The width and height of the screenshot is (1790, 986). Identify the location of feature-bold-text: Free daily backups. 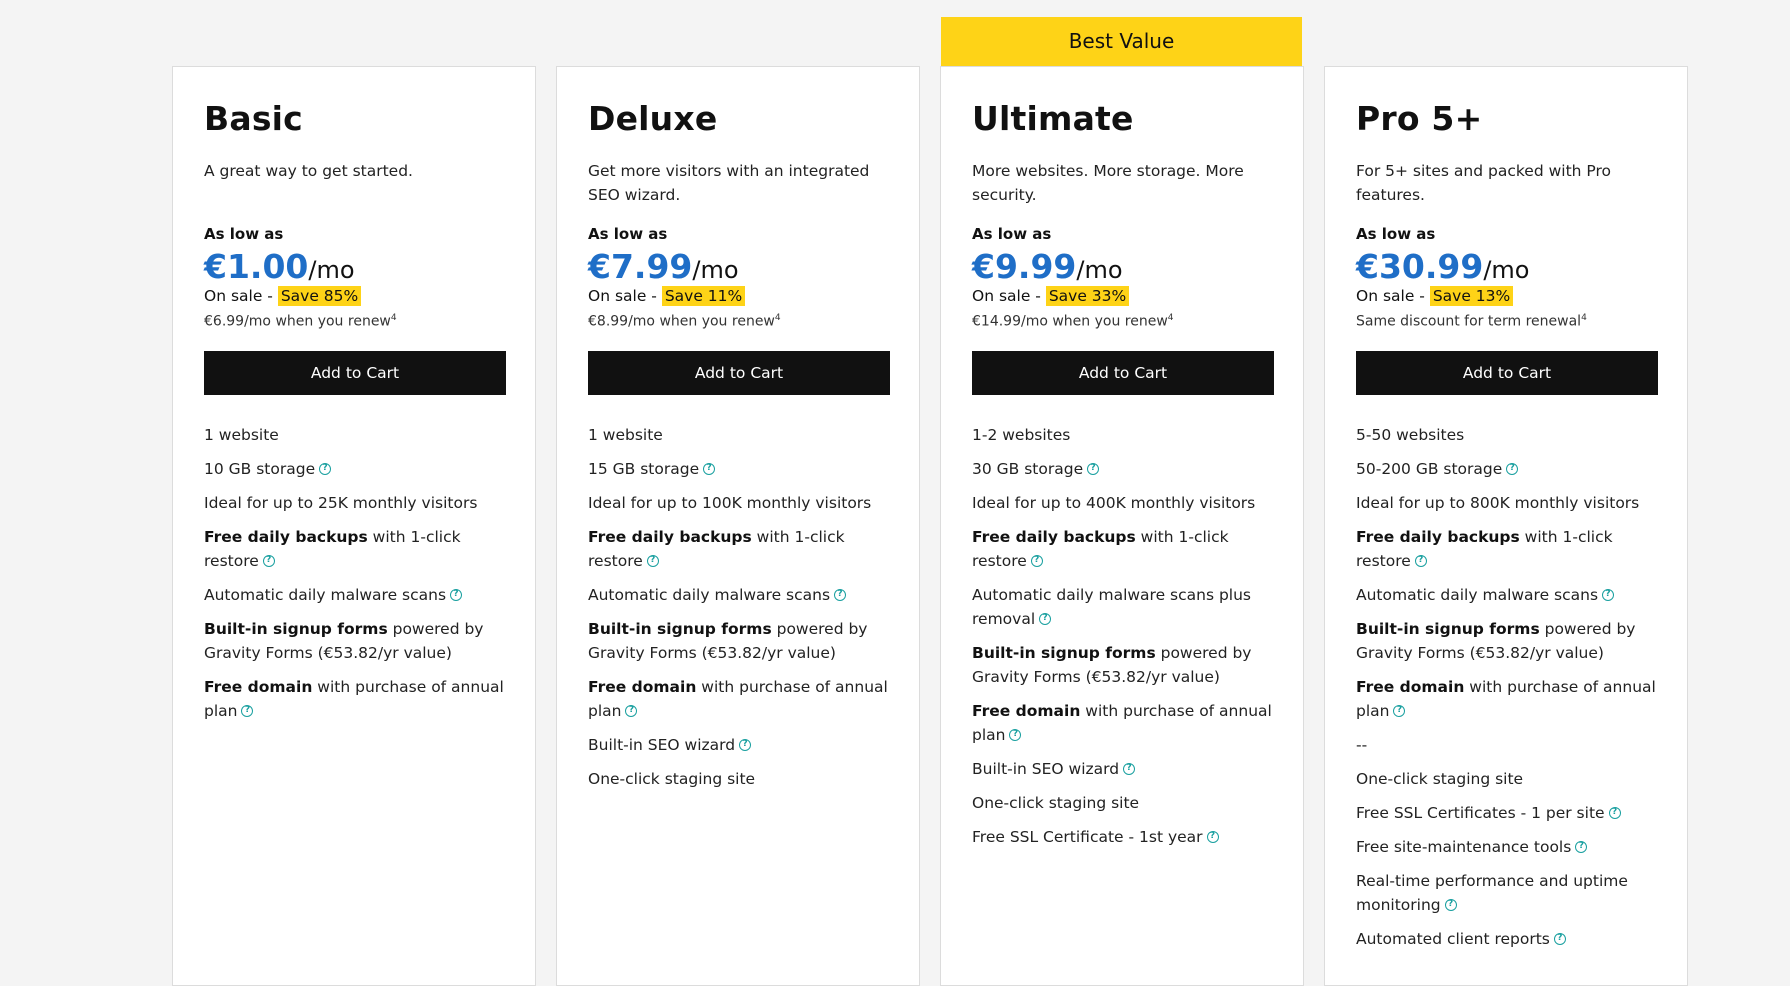
(1054, 536).